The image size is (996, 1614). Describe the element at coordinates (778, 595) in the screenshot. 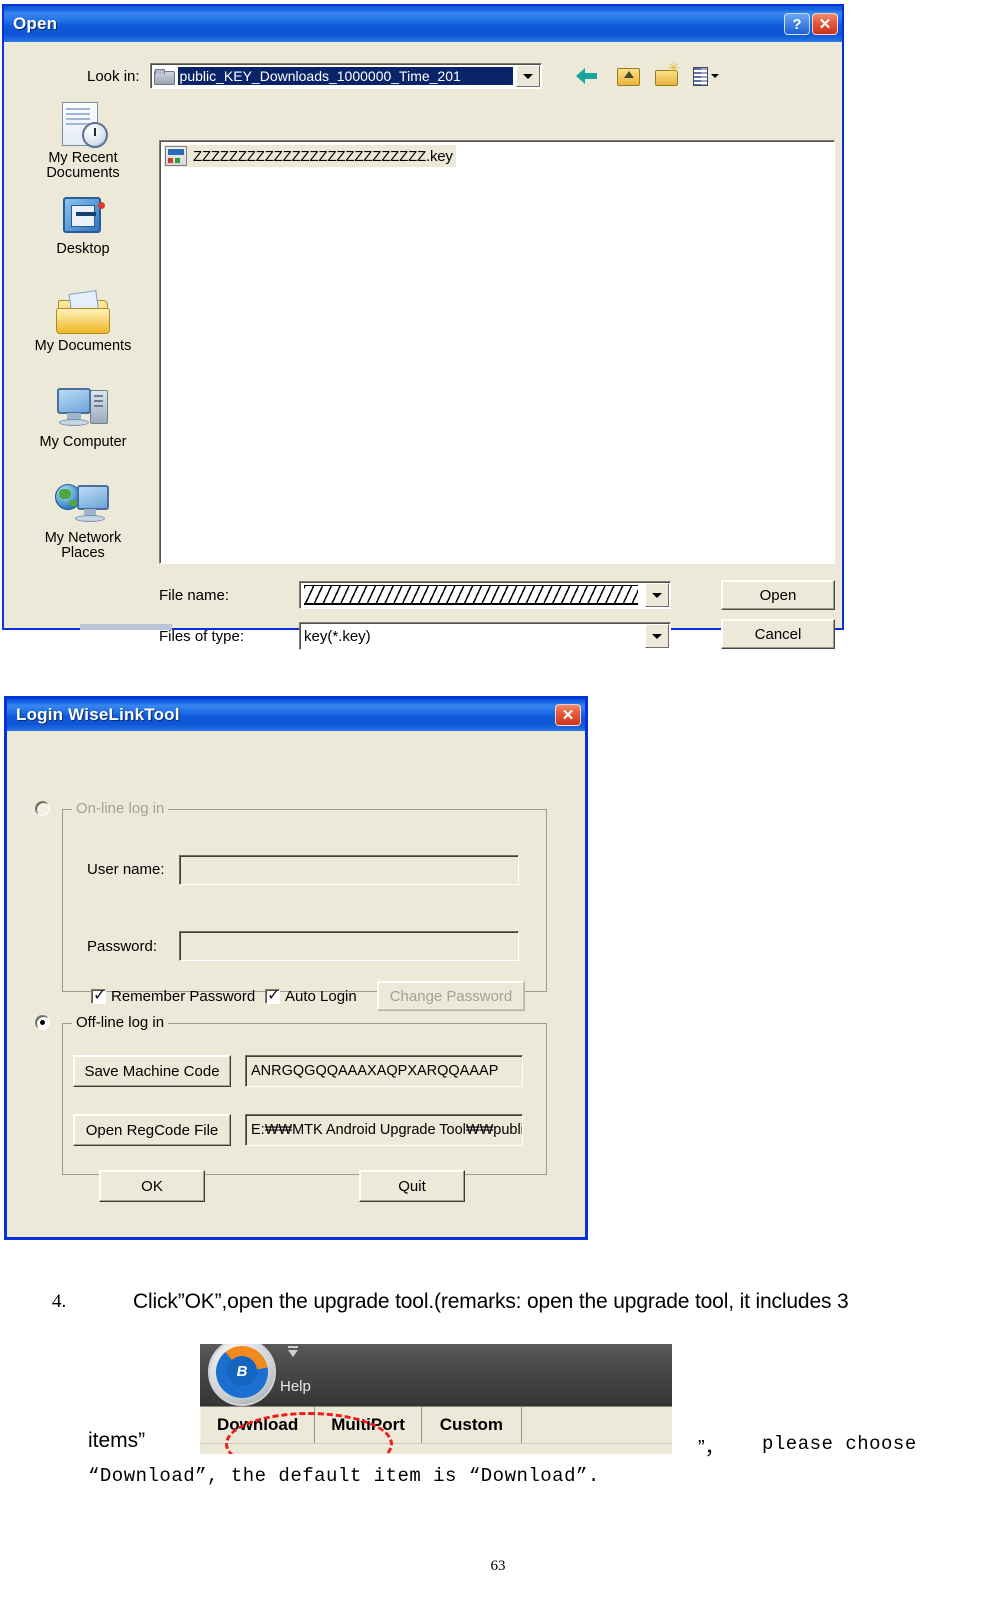

I see `open-button: Open` at that location.